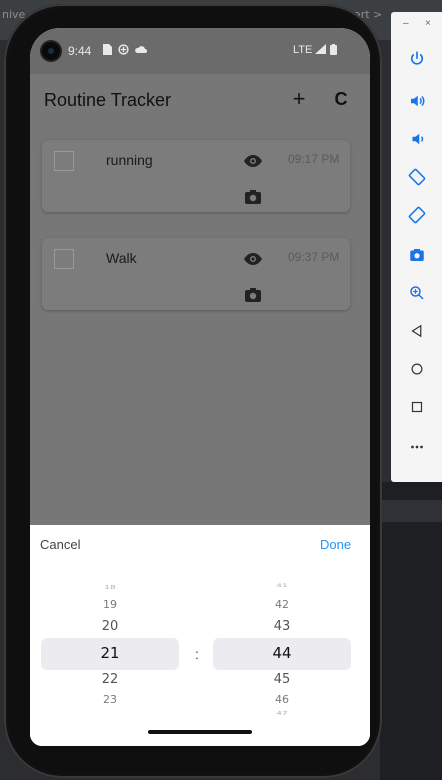 The width and height of the screenshot is (442, 780). I want to click on emulator-toolbar: – ×, so click(416, 247).